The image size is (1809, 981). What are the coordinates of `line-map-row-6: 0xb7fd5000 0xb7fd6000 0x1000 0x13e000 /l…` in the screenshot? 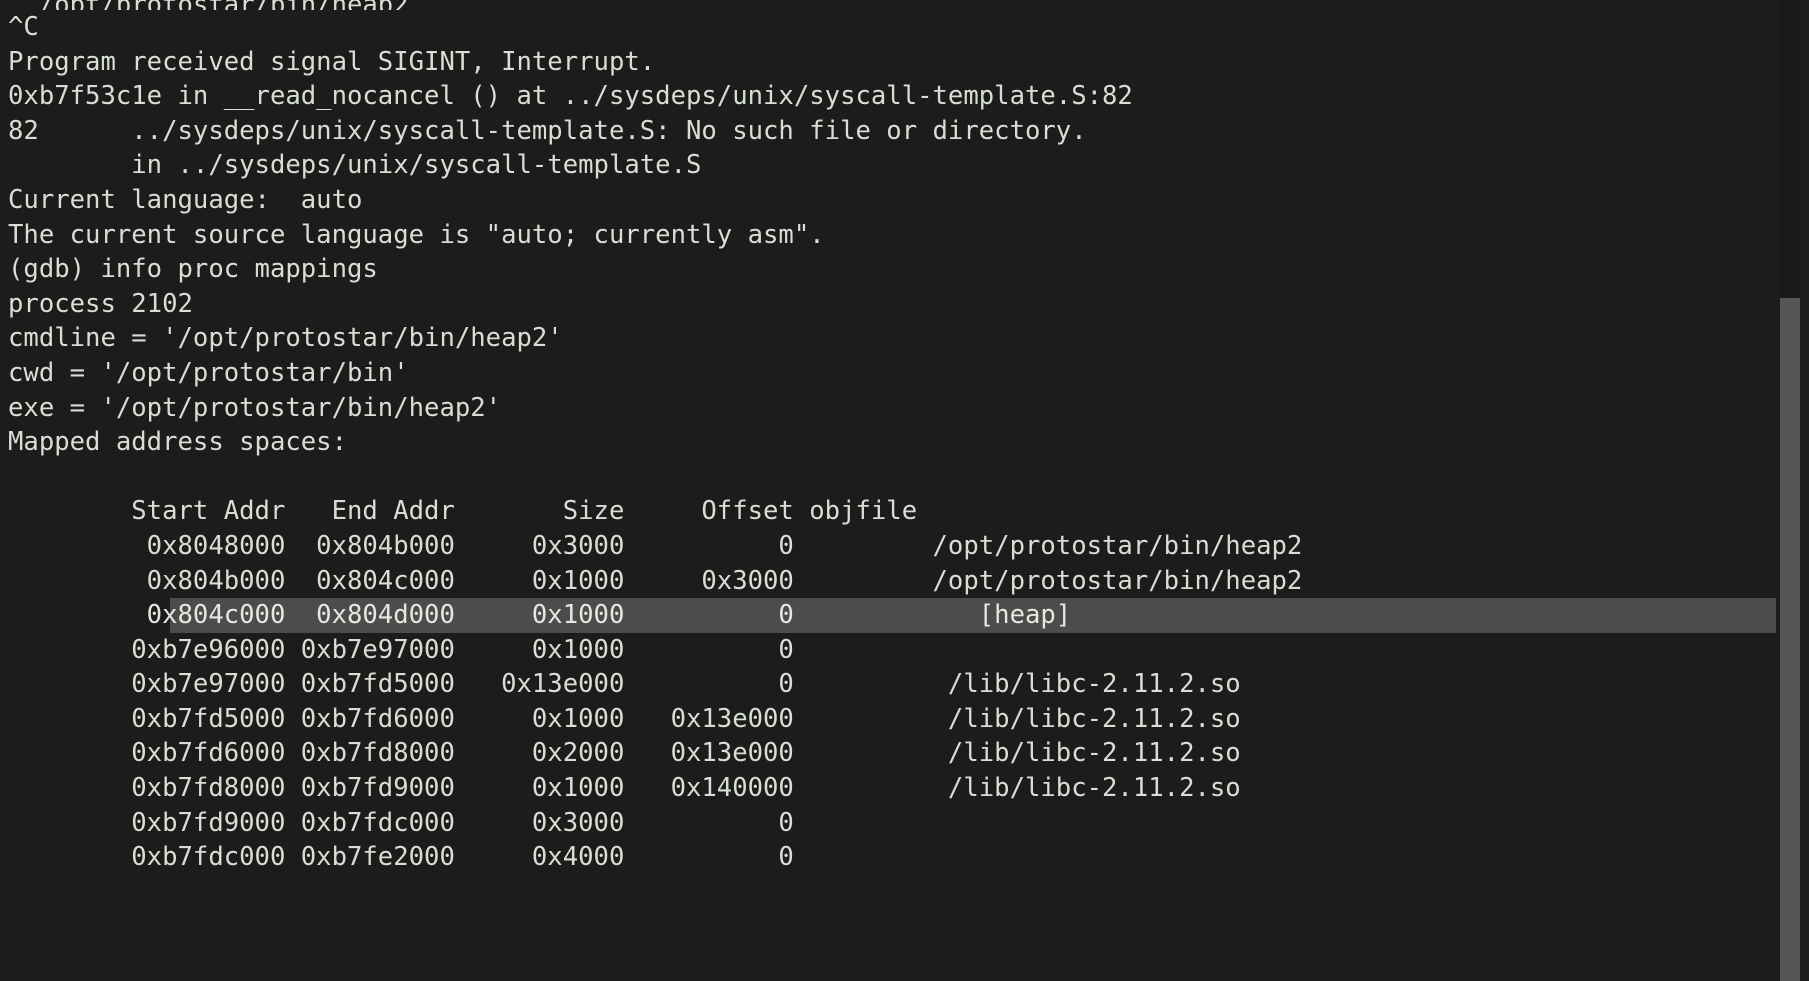 It's located at (890, 719).